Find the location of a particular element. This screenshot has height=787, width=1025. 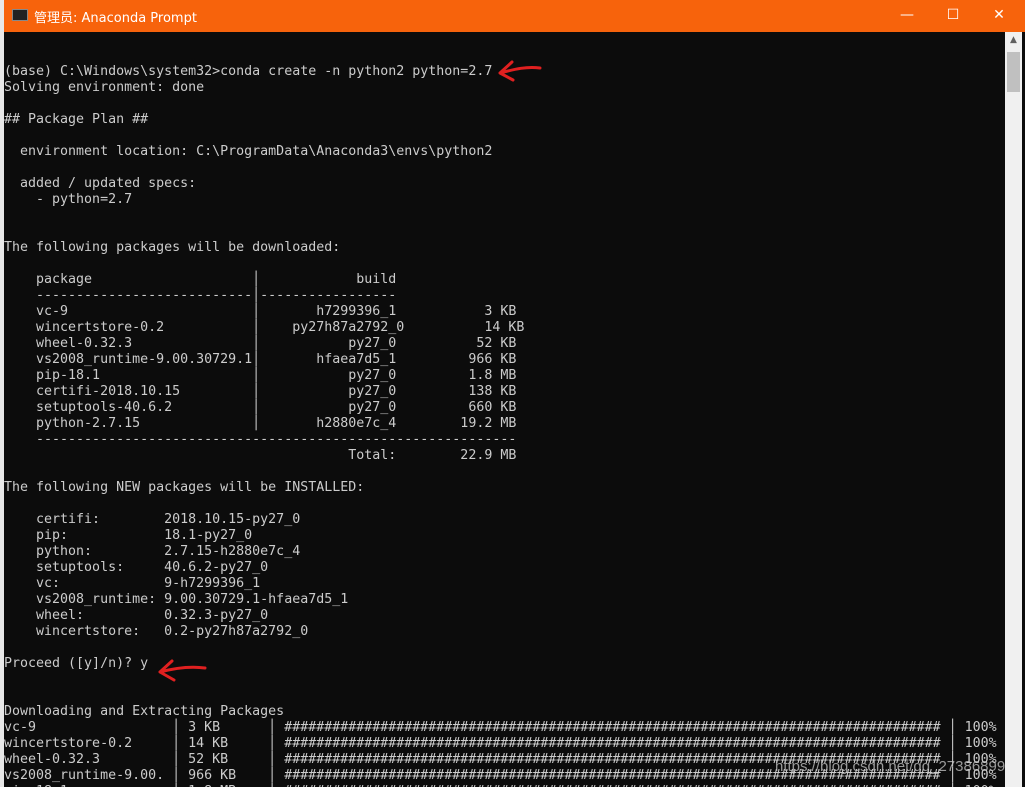

terminal-line: wheel-0.32.3 │ py27_0 52 KB is located at coordinates (260, 343).